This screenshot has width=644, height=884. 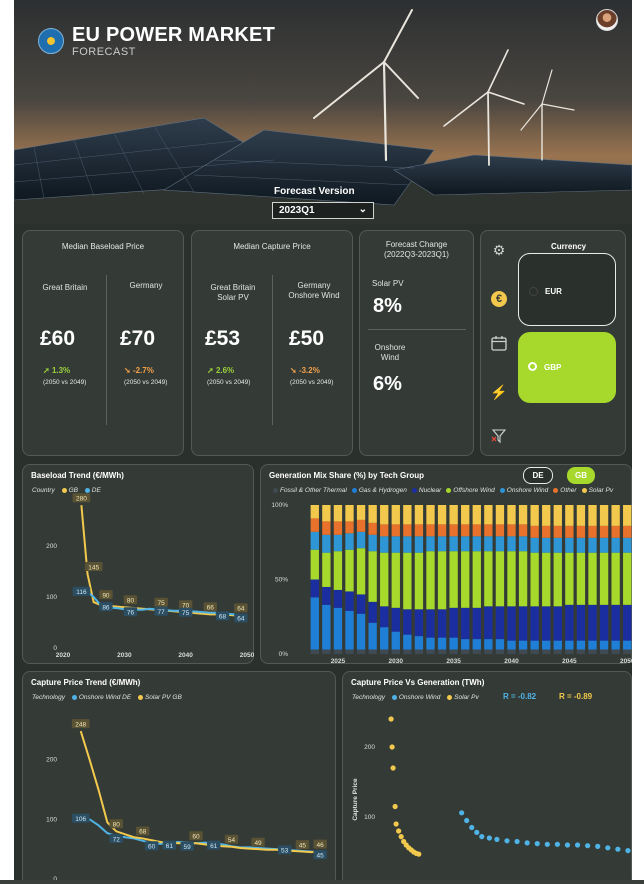 I want to click on currency-option-eur: EUR, so click(x=567, y=289).